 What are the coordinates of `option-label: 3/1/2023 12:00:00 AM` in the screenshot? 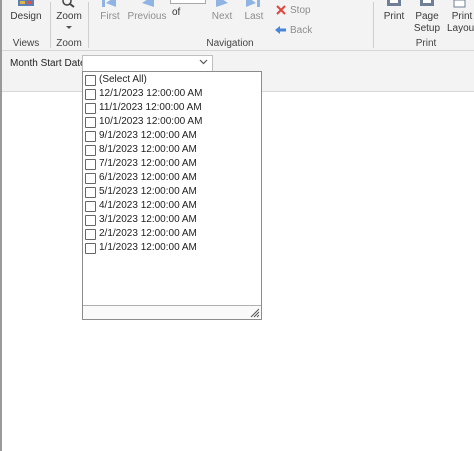 It's located at (148, 219).